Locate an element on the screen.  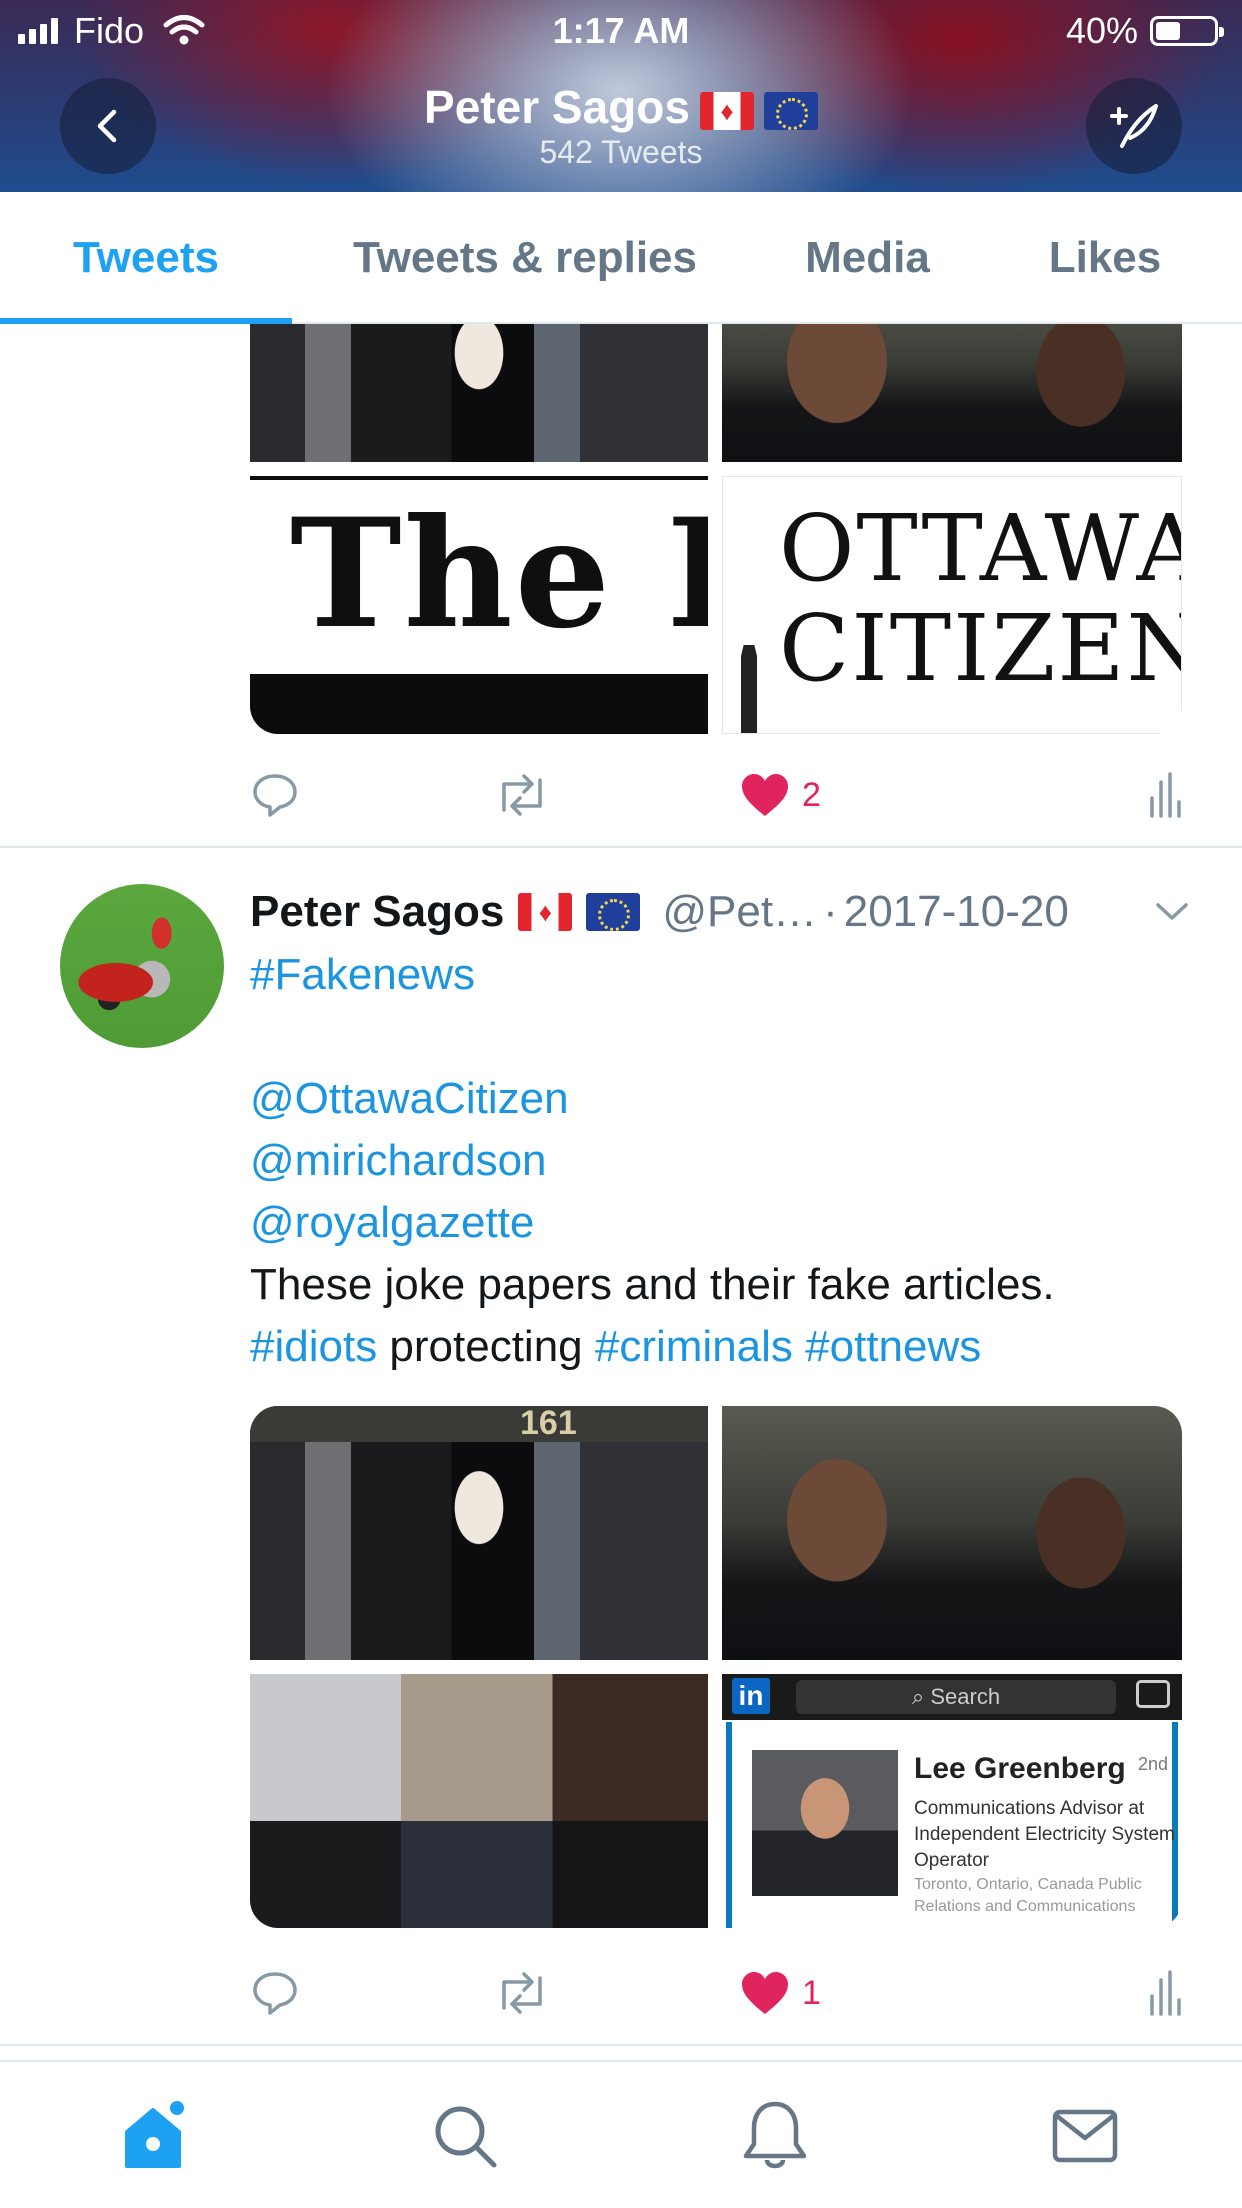
tweet-date: 2017-10-20 is located at coordinates (956, 911).